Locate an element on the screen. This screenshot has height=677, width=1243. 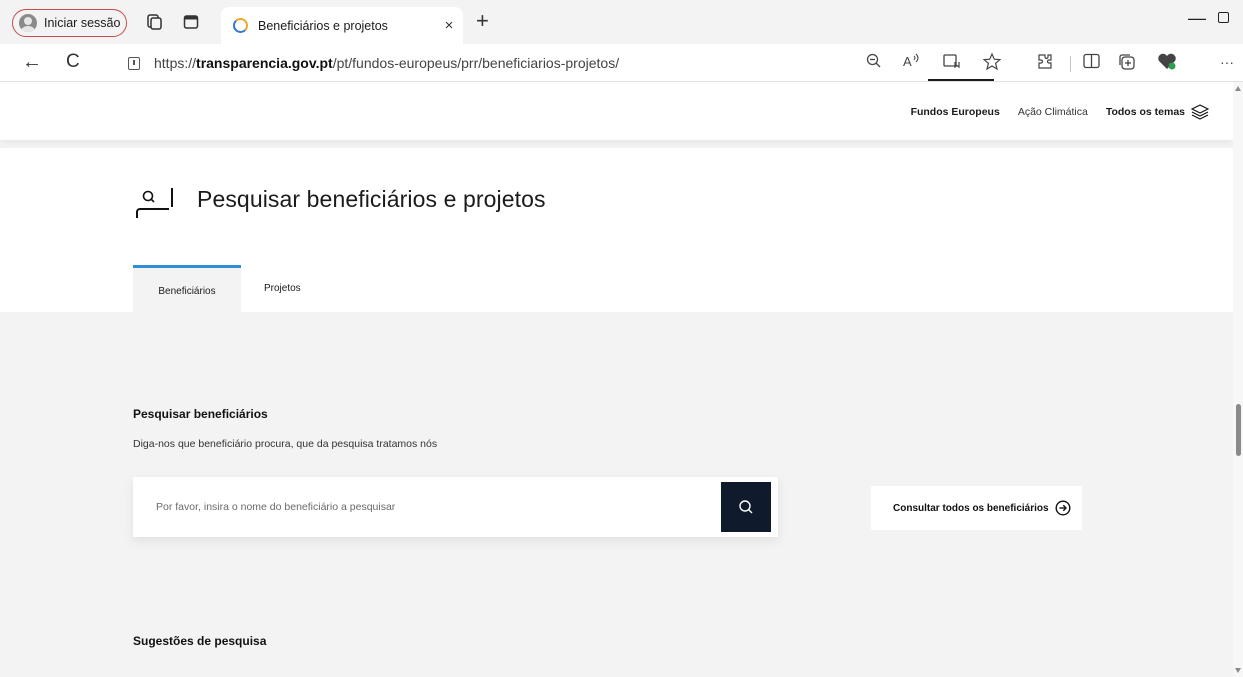
search-button is located at coordinates (746, 507).